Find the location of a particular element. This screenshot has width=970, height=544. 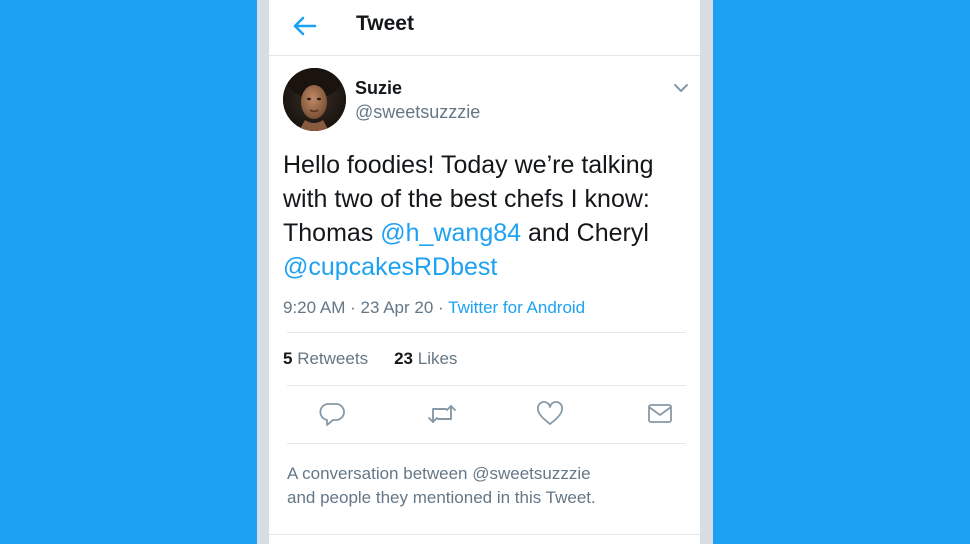

mail-icon is located at coordinates (660, 413).